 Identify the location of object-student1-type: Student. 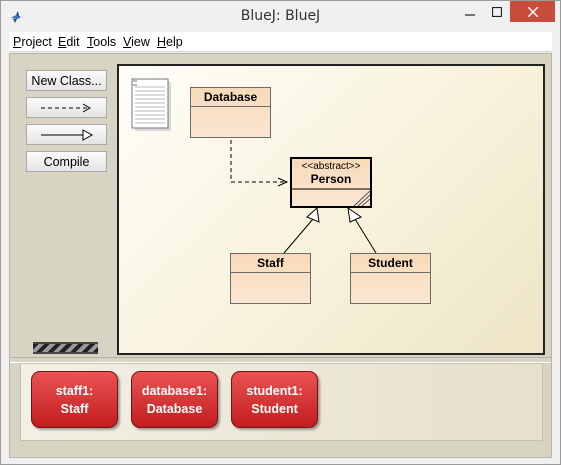
(274, 408).